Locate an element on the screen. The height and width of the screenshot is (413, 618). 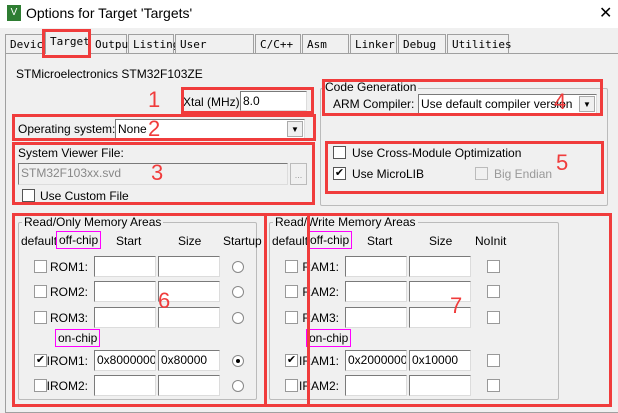
ram-memory-title: Read/Write Memory Areas is located at coordinates (345, 222).